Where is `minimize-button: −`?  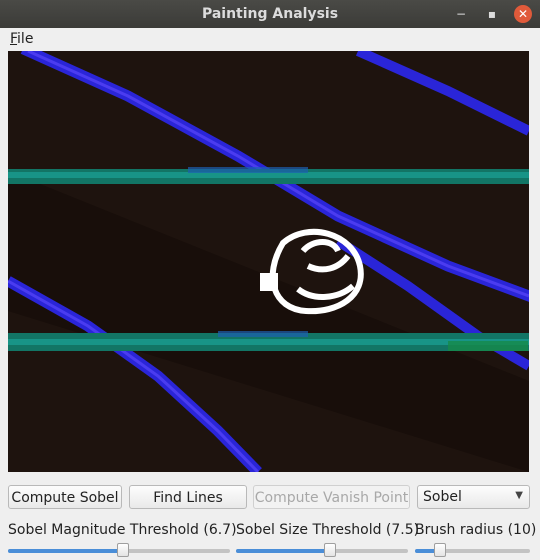
minimize-button: − is located at coordinates (461, 14).